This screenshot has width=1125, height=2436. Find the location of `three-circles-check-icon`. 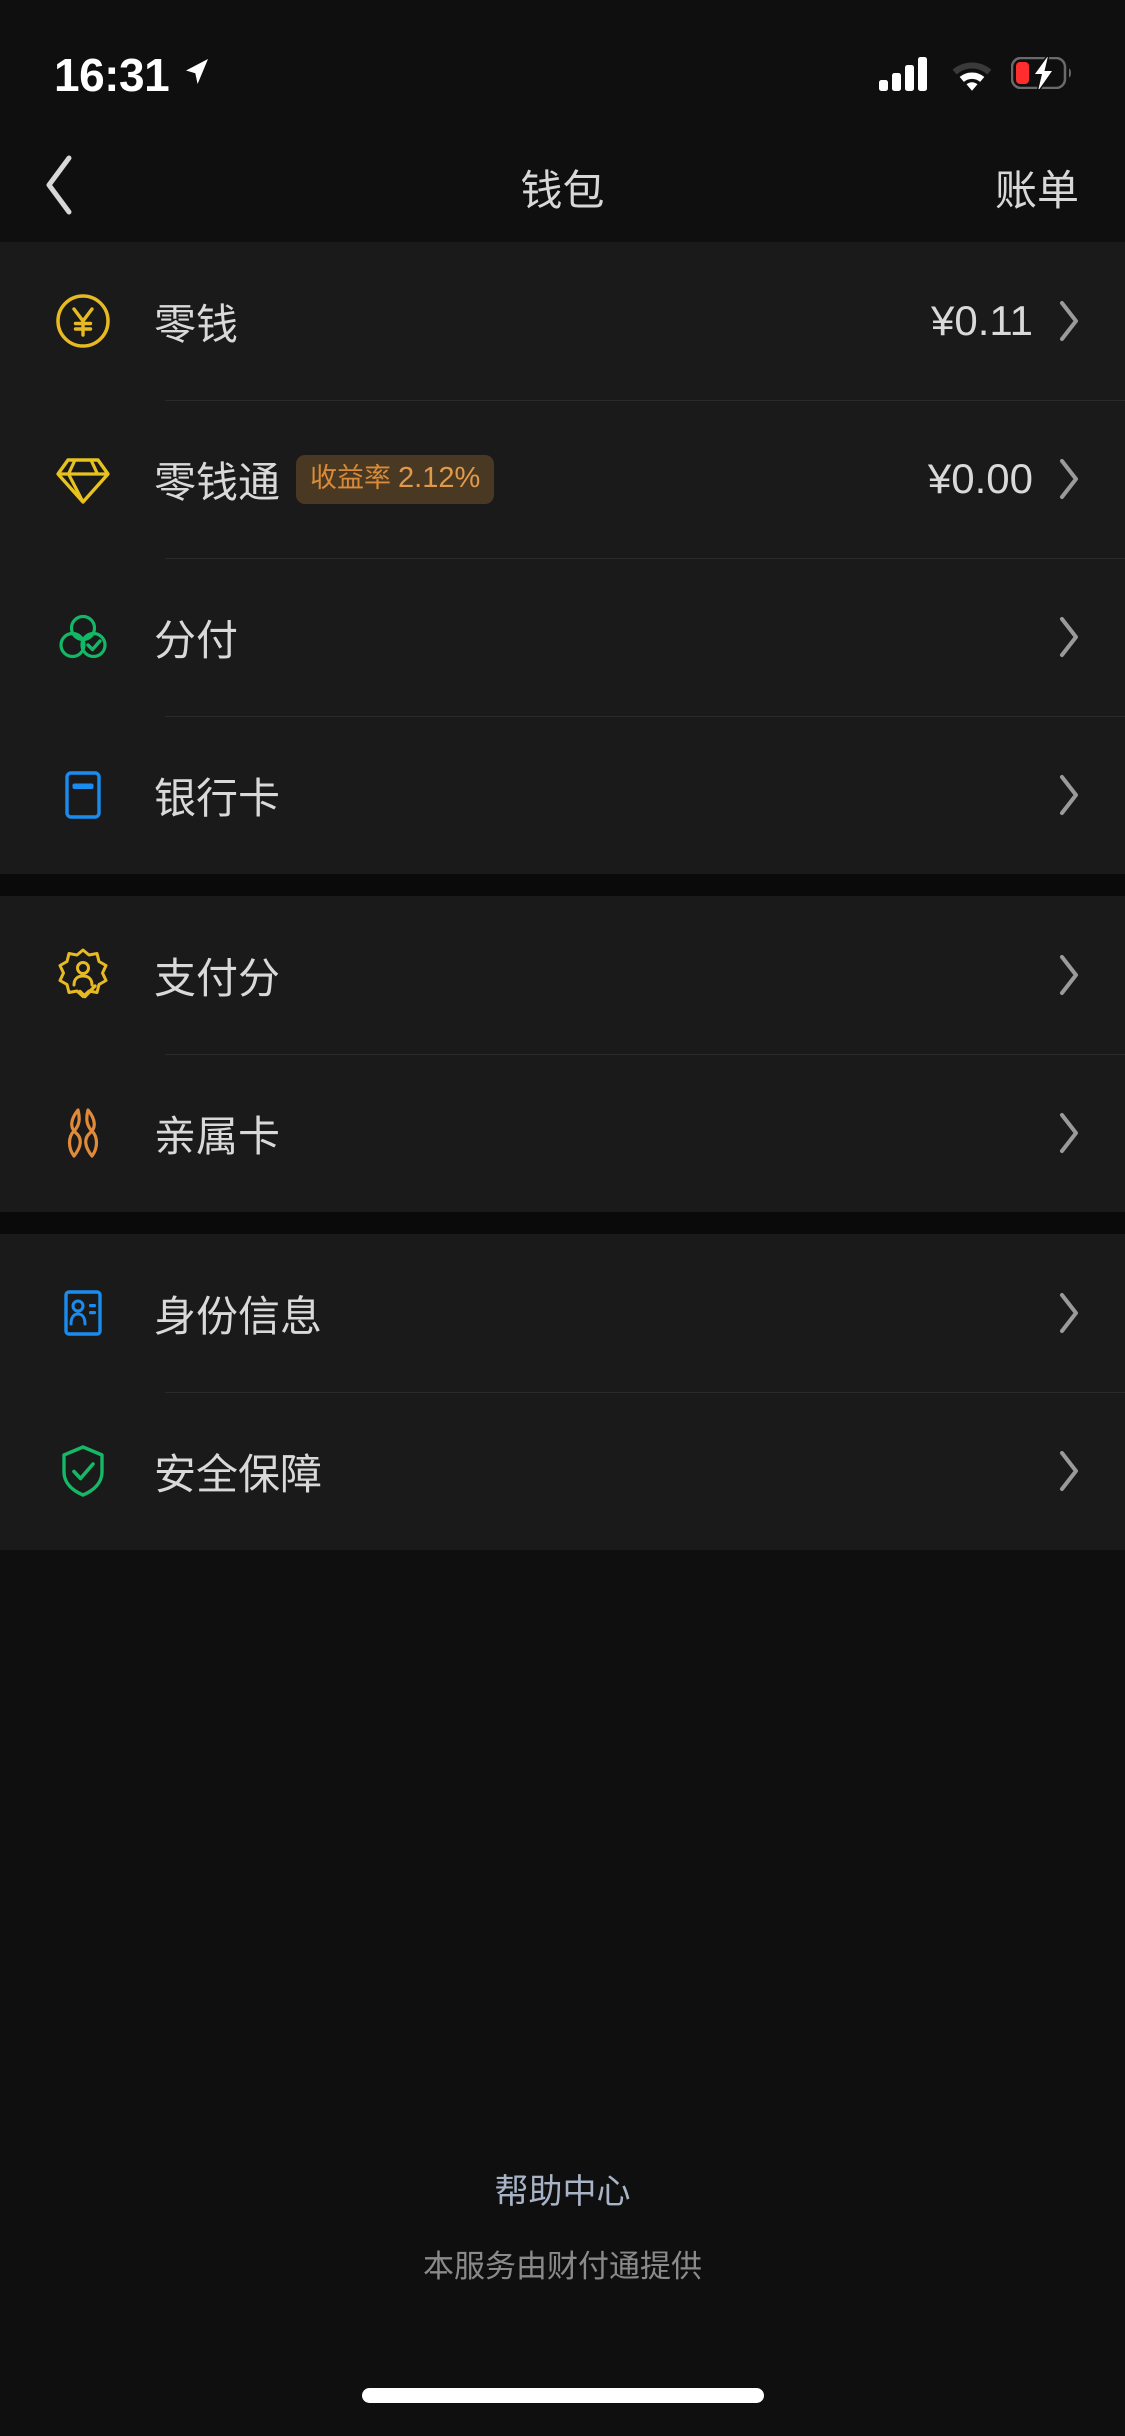

three-circles-check-icon is located at coordinates (83, 637).